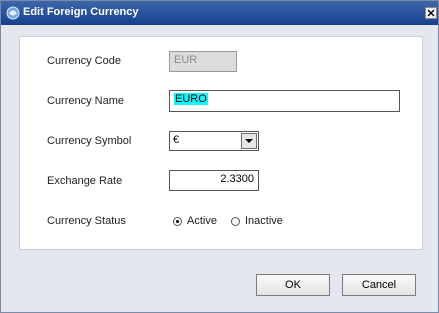 This screenshot has height=313, width=439. I want to click on status-active-radio: Active, so click(203, 223).